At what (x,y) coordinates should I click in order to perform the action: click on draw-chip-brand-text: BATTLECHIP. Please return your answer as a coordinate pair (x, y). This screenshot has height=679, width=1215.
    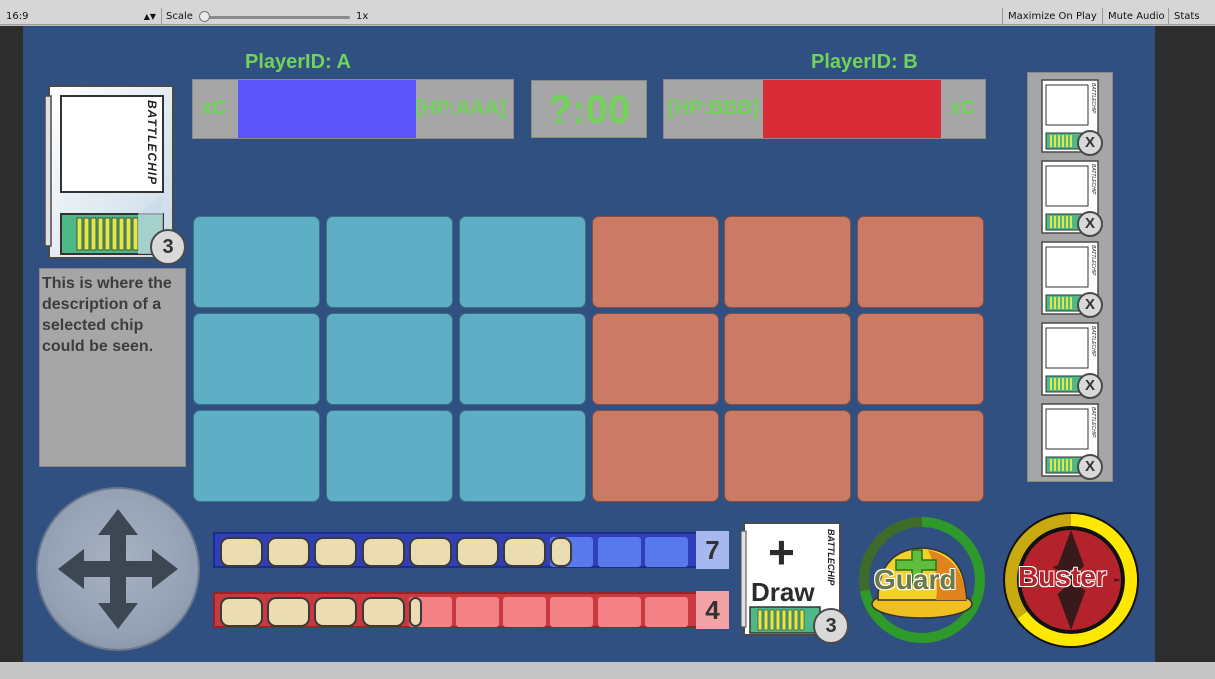
    Looking at the image, I should click on (831, 557).